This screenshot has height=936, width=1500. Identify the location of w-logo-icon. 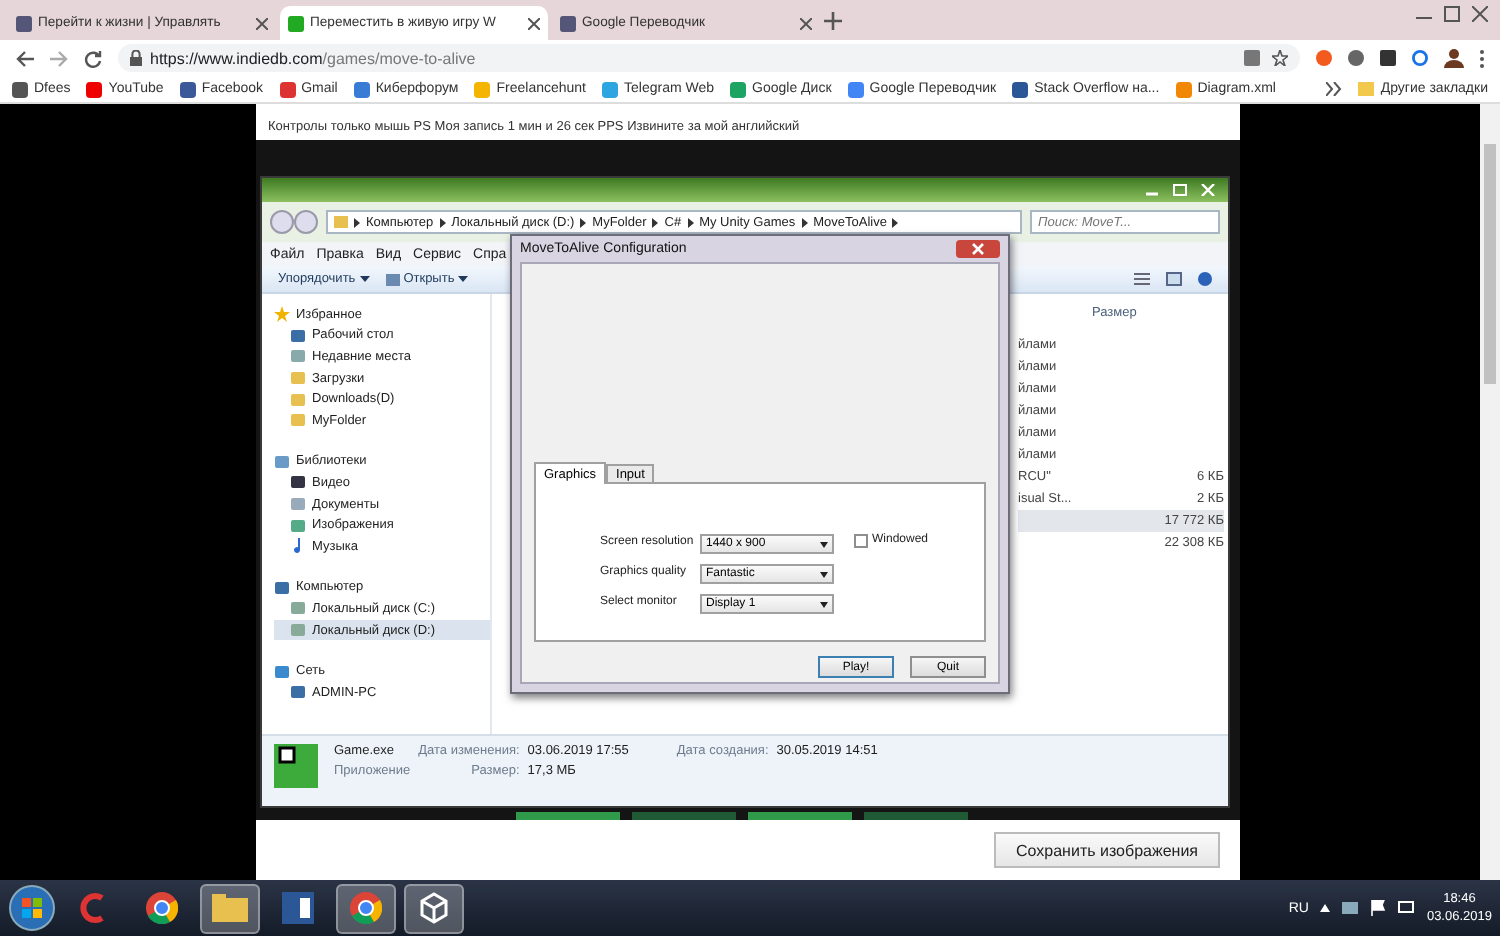
(298, 908).